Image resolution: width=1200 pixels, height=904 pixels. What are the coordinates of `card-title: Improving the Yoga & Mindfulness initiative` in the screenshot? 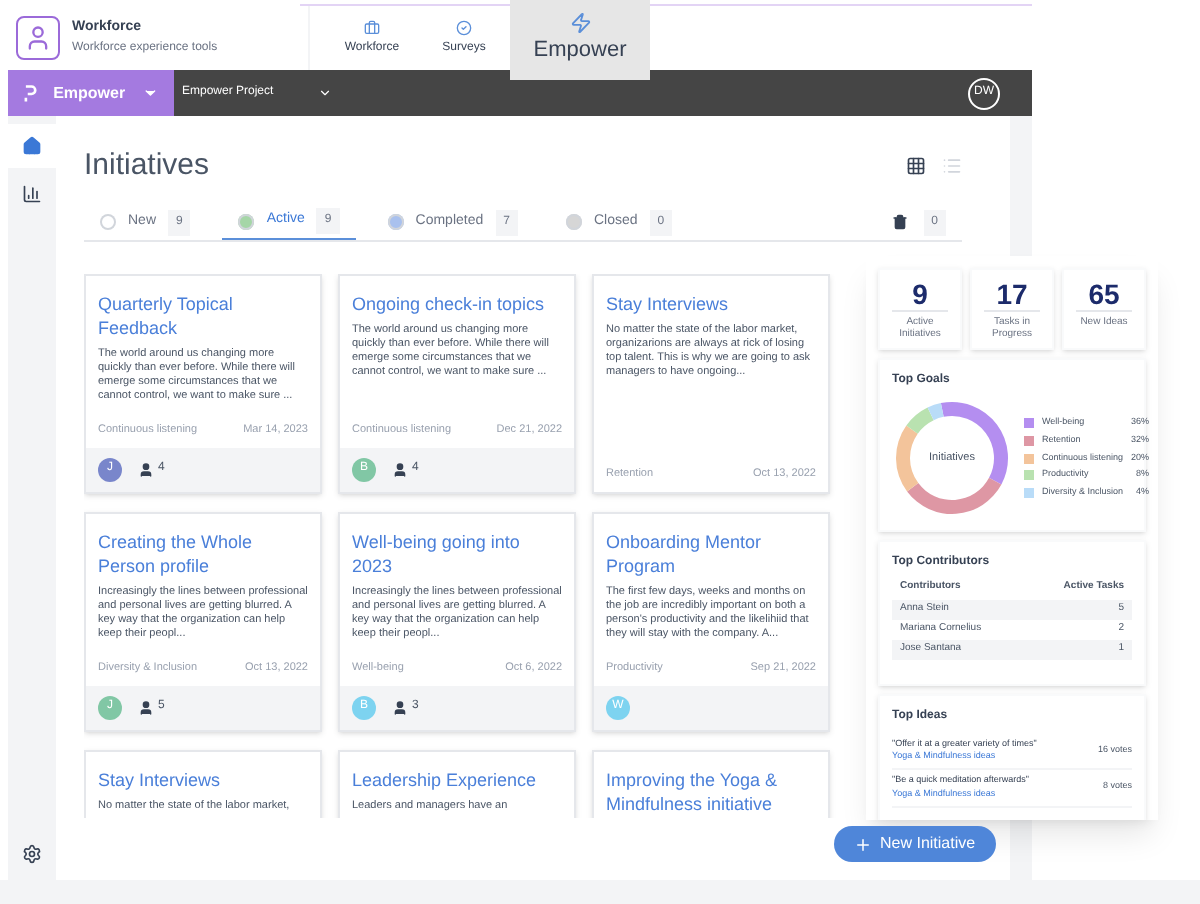 It's located at (711, 791).